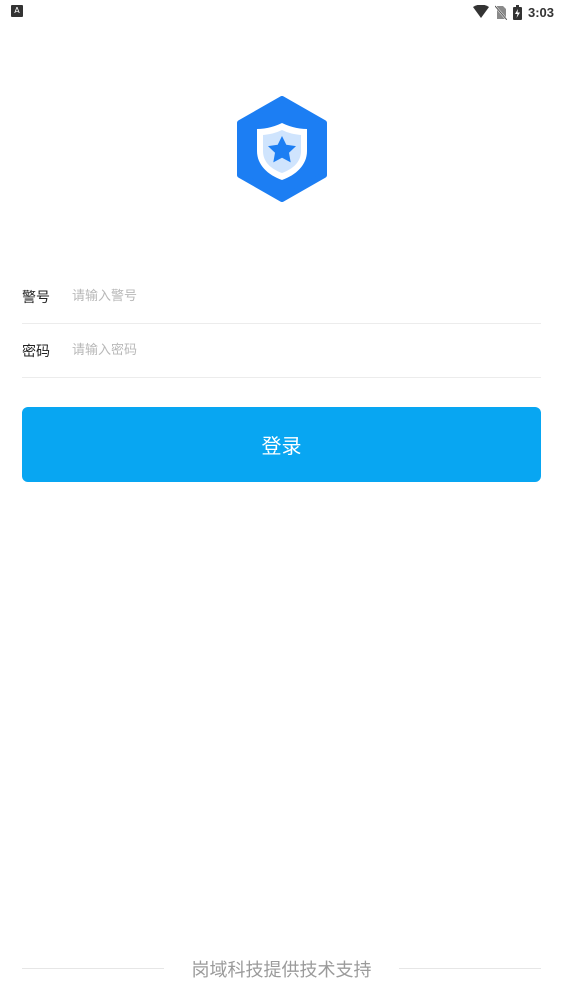 Image resolution: width=562 pixels, height=1000 pixels. What do you see at coordinates (517, 12) in the screenshot?
I see `battery-charging-icon` at bounding box center [517, 12].